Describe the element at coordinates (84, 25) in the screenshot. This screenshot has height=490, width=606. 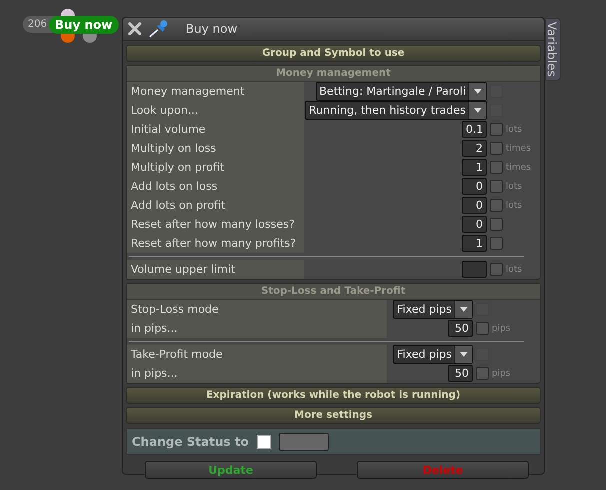
I see `order-label: Buy now` at that location.